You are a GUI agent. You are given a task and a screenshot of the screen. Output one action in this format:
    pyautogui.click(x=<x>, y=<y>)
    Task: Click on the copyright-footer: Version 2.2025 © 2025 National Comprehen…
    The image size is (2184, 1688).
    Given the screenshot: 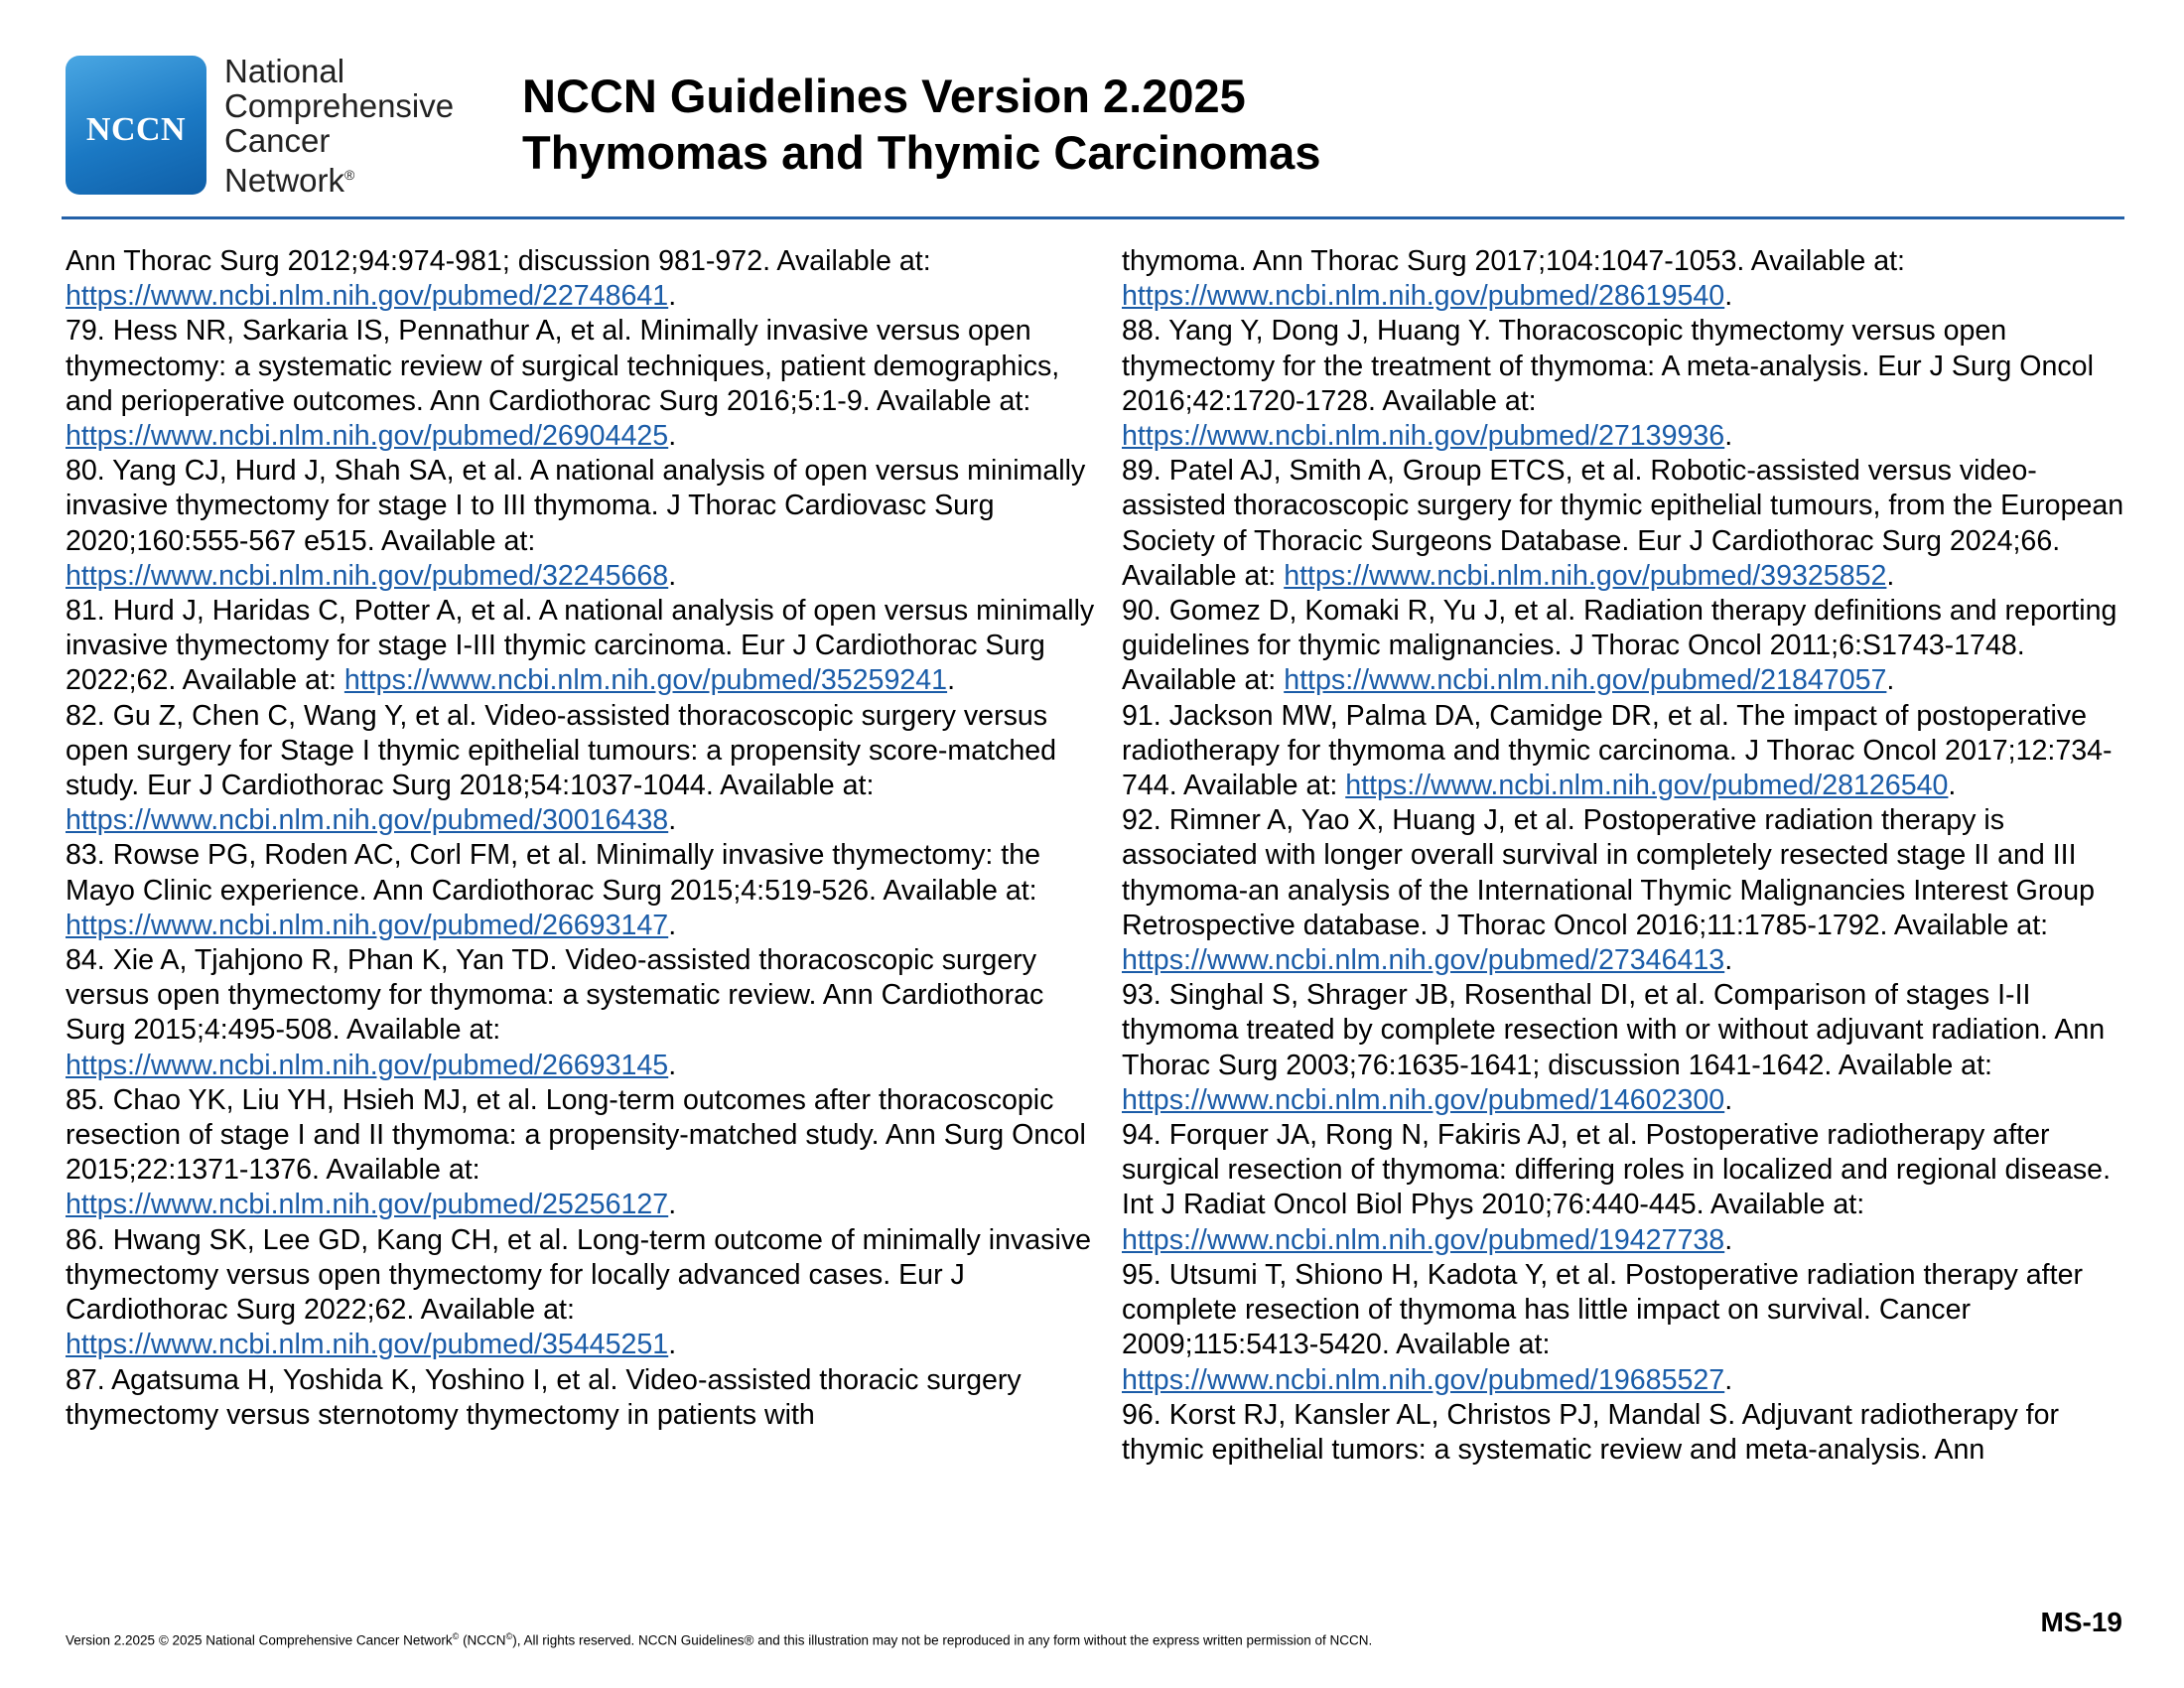 What is the action you would take?
    pyautogui.click(x=719, y=1639)
    